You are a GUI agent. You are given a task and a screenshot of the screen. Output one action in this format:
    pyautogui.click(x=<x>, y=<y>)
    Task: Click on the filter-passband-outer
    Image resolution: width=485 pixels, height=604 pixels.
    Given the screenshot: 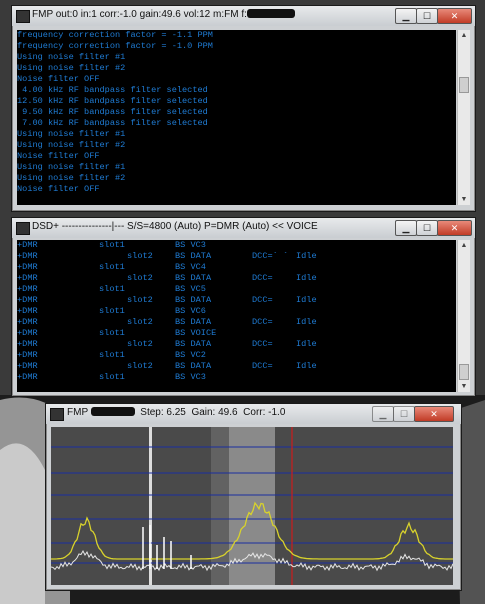 What is the action you would take?
    pyautogui.click(x=220, y=506)
    